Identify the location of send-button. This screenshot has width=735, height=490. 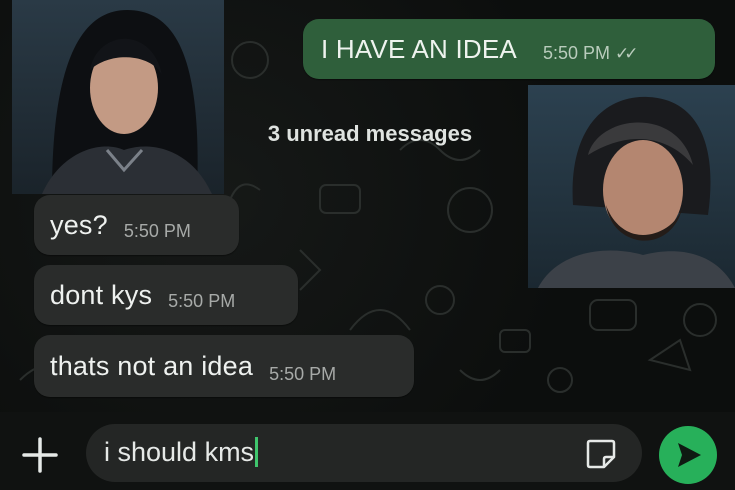
(688, 455).